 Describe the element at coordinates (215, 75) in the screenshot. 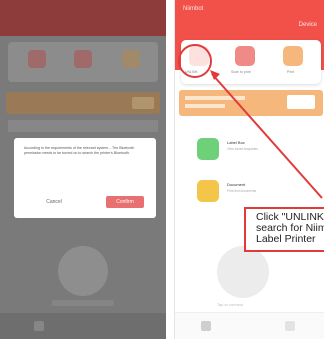

I see `arrow-head` at that location.